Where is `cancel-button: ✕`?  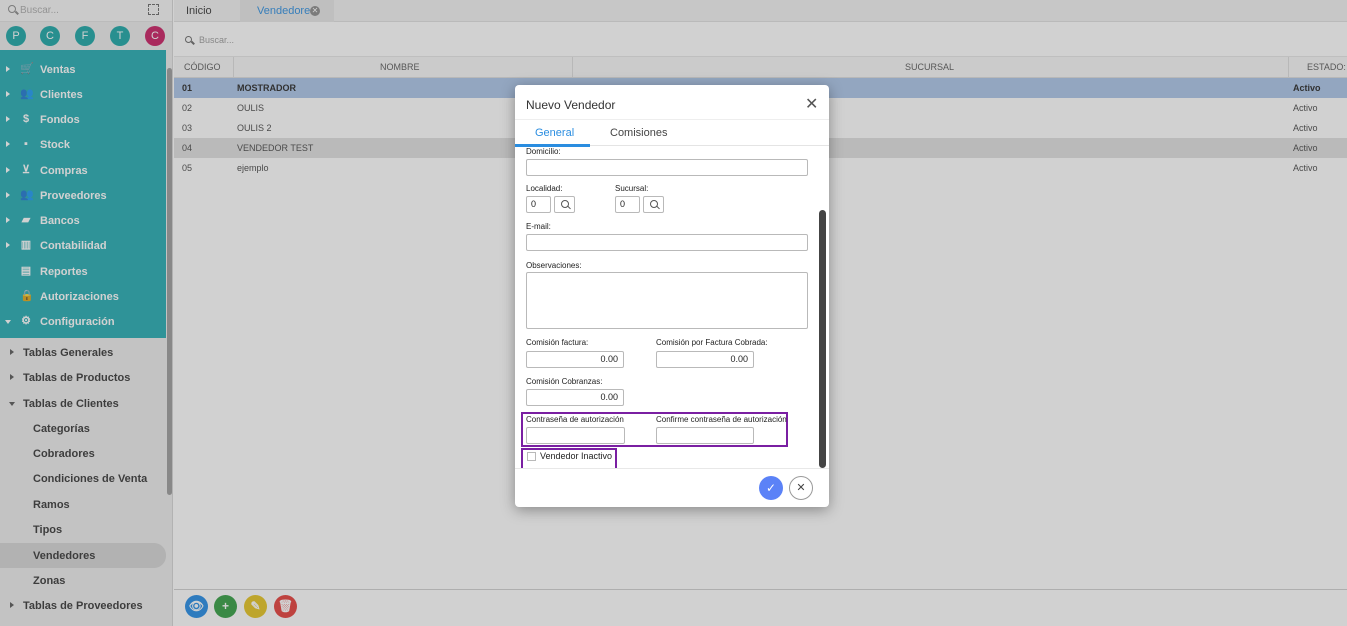 cancel-button: ✕ is located at coordinates (801, 488).